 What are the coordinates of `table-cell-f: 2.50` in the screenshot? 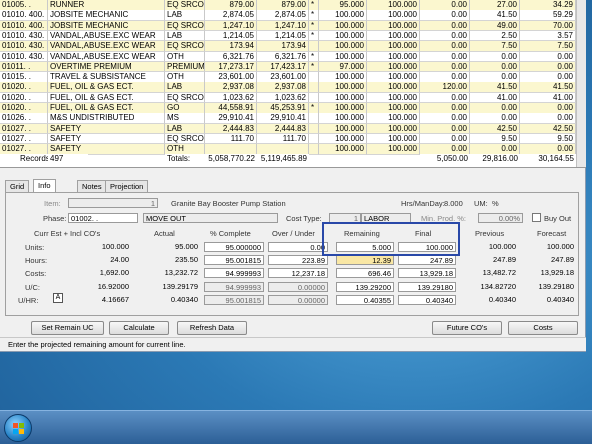 It's located at (495, 36).